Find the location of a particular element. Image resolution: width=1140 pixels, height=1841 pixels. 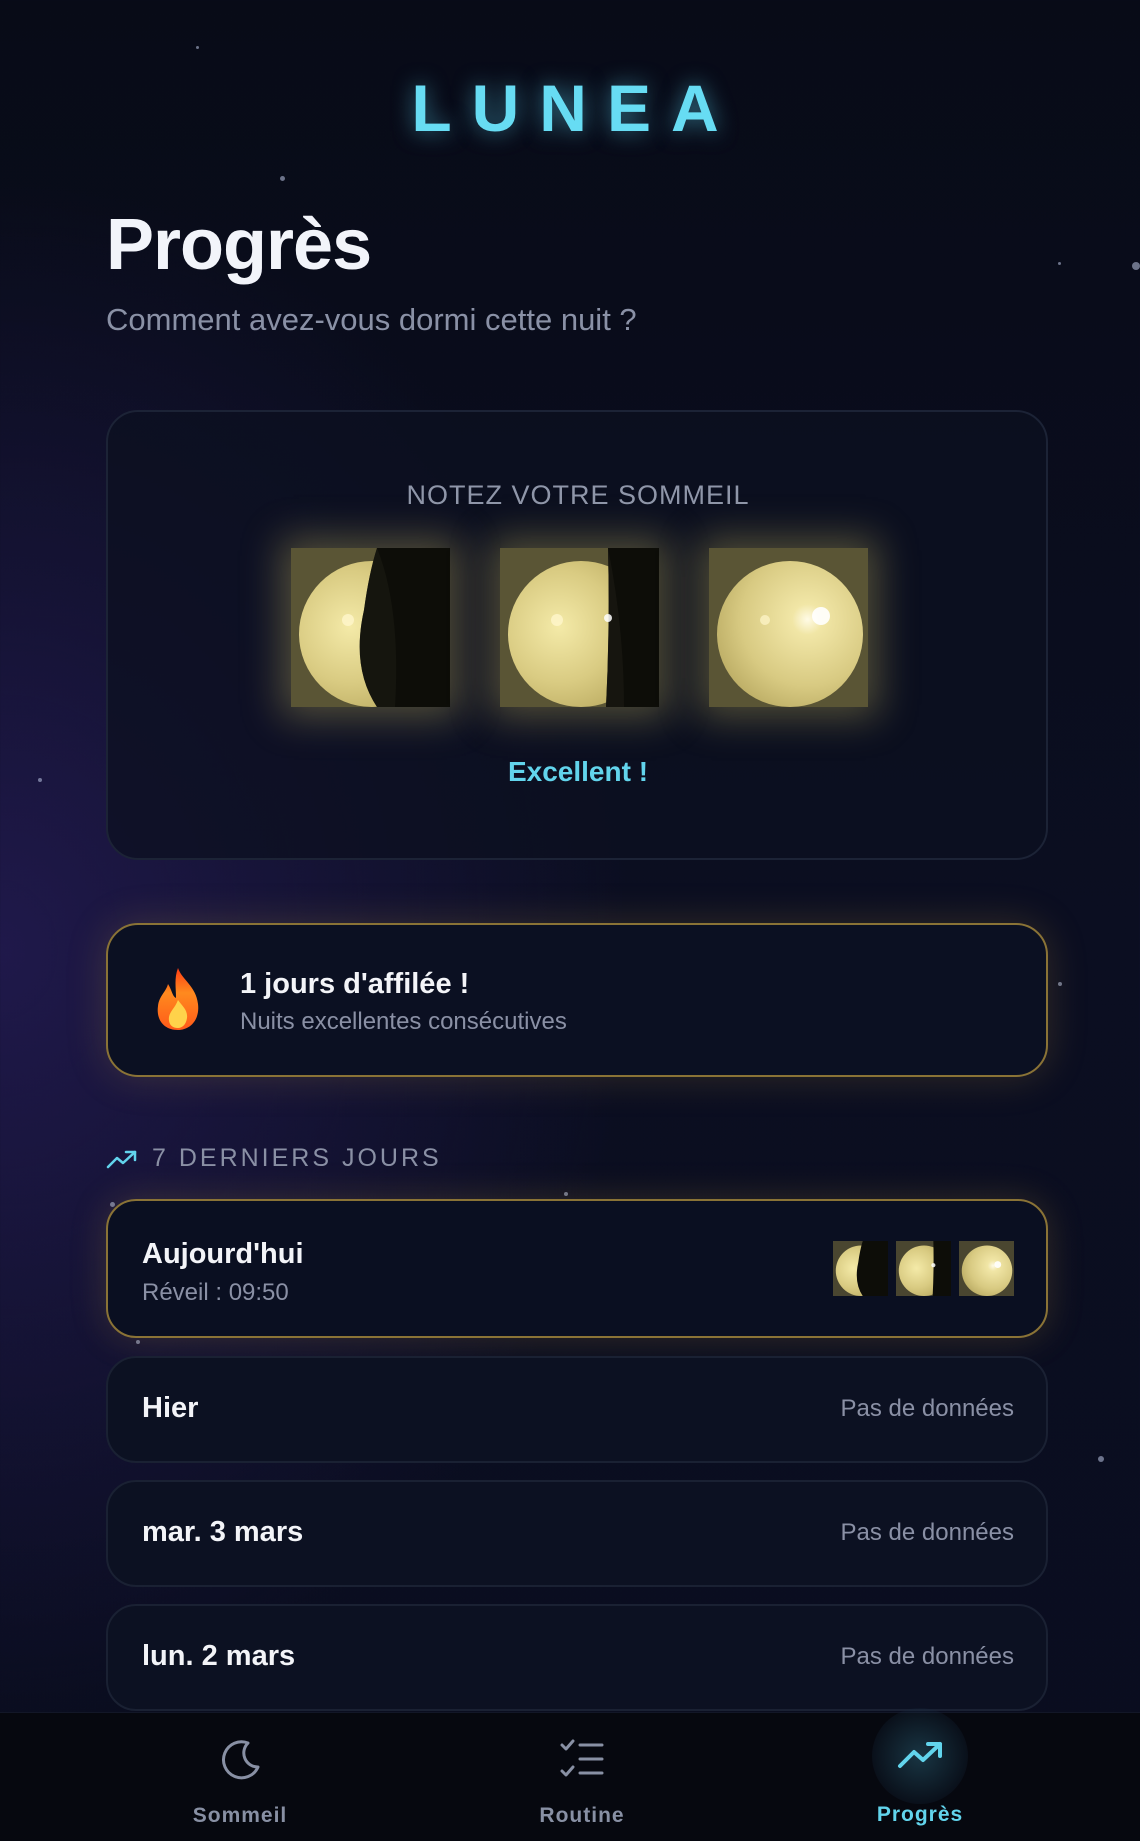

day-rating is located at coordinates (923, 1268).